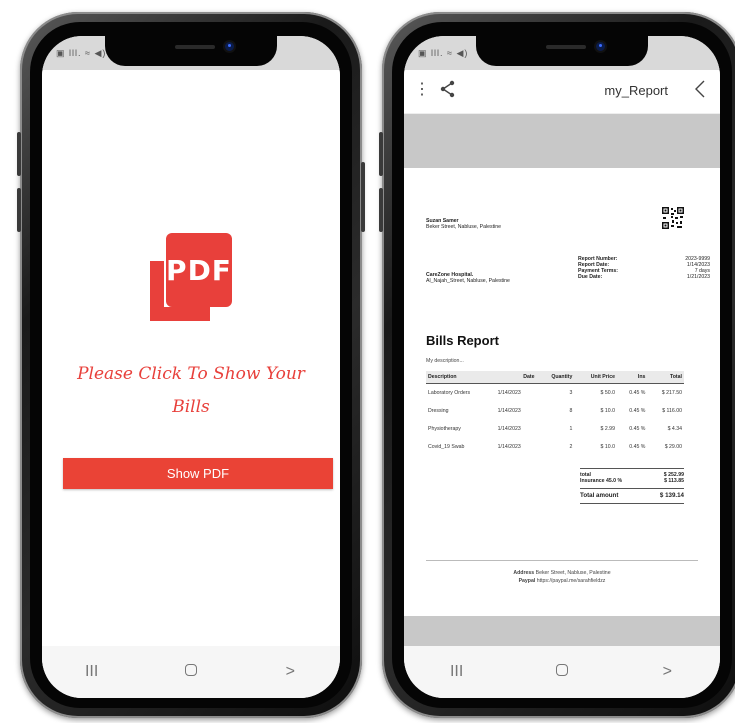 The width and height of the screenshot is (735, 723). What do you see at coordinates (601, 481) in the screenshot?
I see `insurance-label: Insurance 45.0 %` at bounding box center [601, 481].